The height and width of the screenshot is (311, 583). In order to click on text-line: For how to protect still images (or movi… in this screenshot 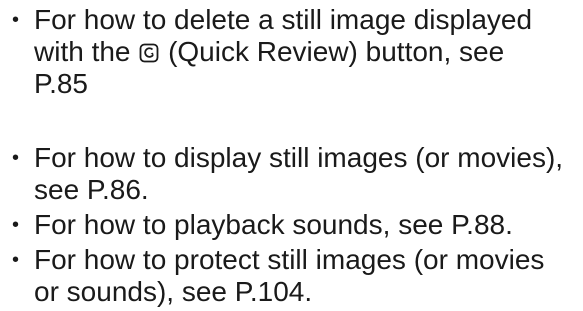, I will do `click(289, 259)`.